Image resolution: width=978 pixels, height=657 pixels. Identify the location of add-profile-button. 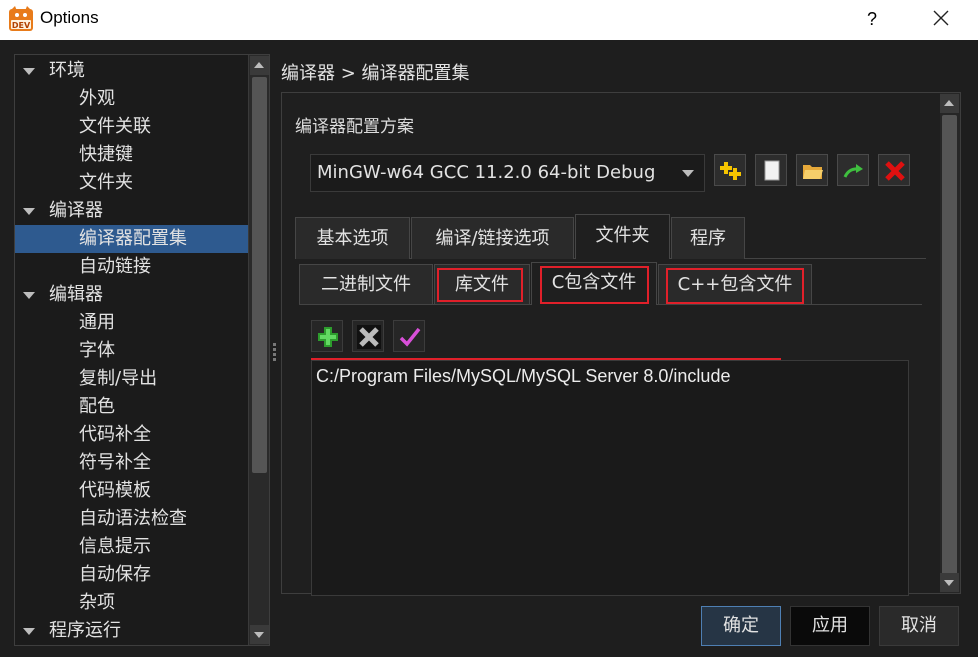
(730, 170).